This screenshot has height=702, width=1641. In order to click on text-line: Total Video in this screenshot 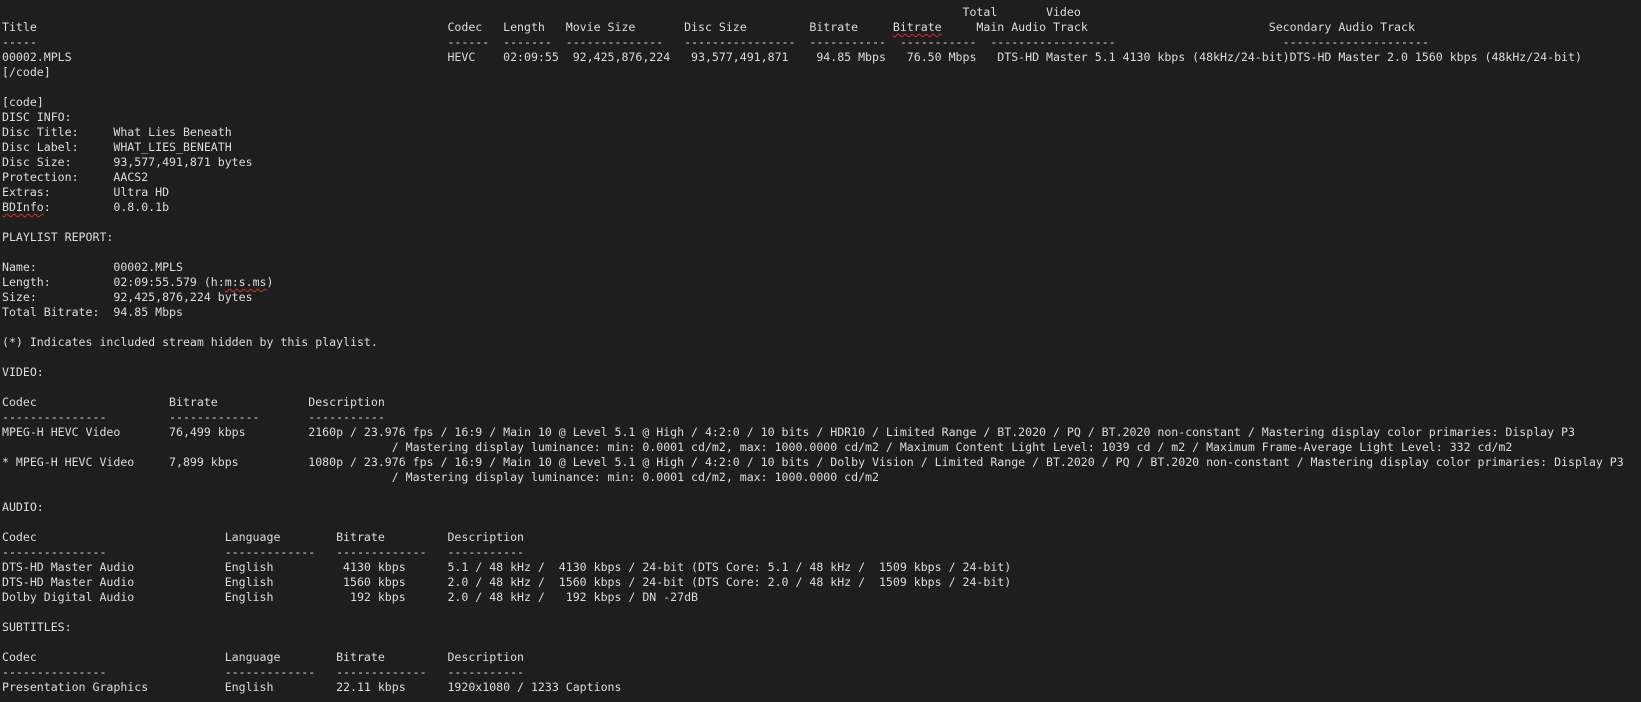, I will do `click(813, 12)`.